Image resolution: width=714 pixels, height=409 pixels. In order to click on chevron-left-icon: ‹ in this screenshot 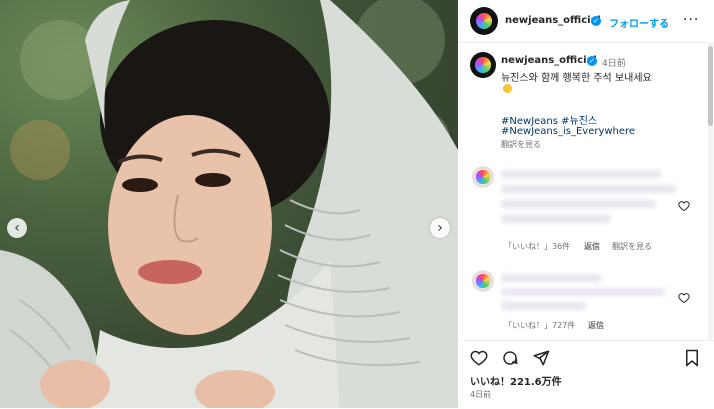, I will do `click(17, 228)`.